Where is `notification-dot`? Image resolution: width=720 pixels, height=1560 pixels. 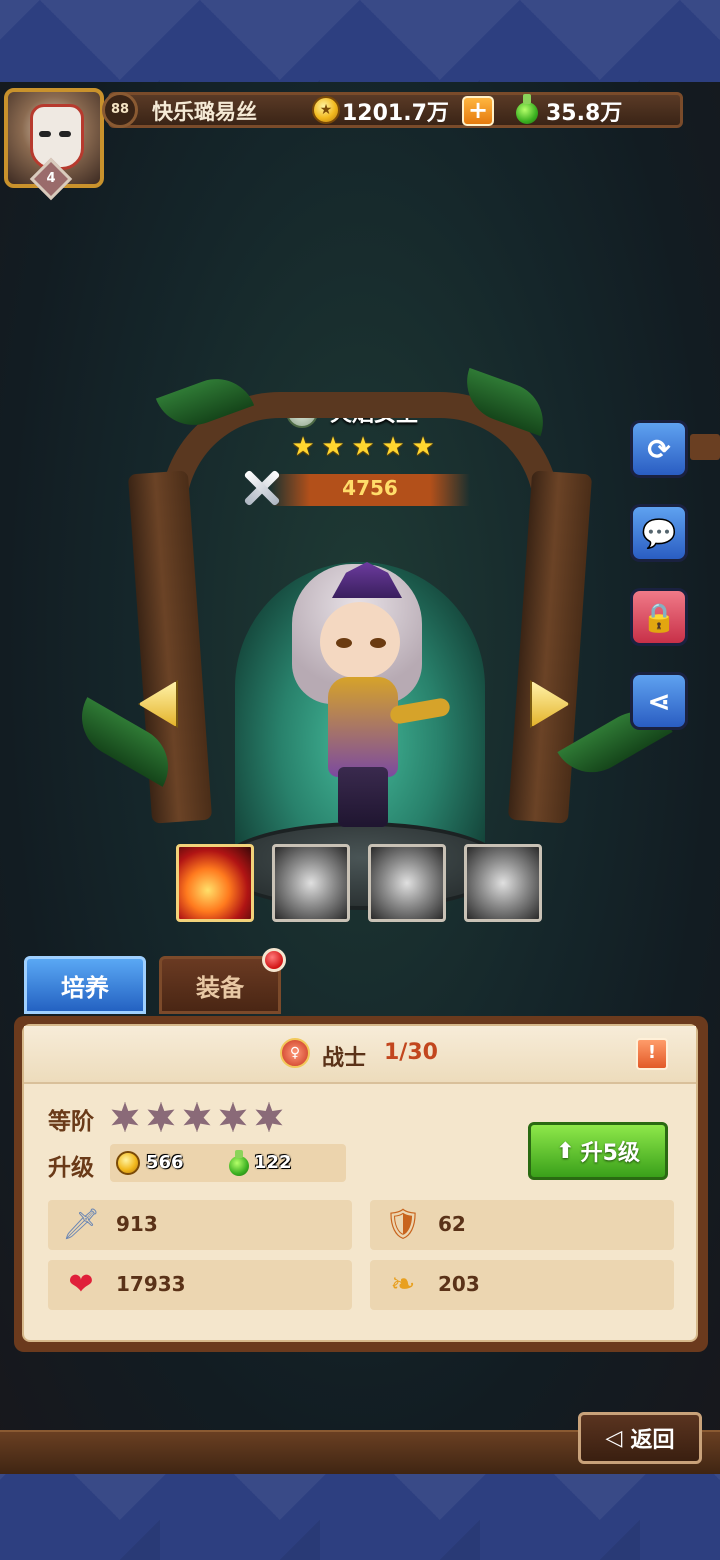 notification-dot is located at coordinates (274, 960).